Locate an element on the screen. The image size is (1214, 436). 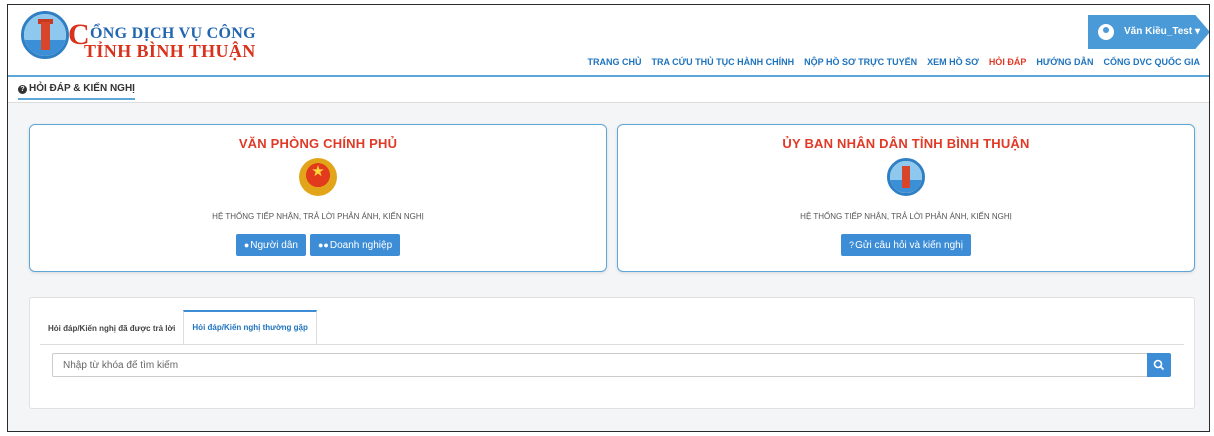
citizen-button: ●Người dân is located at coordinates (270, 245).